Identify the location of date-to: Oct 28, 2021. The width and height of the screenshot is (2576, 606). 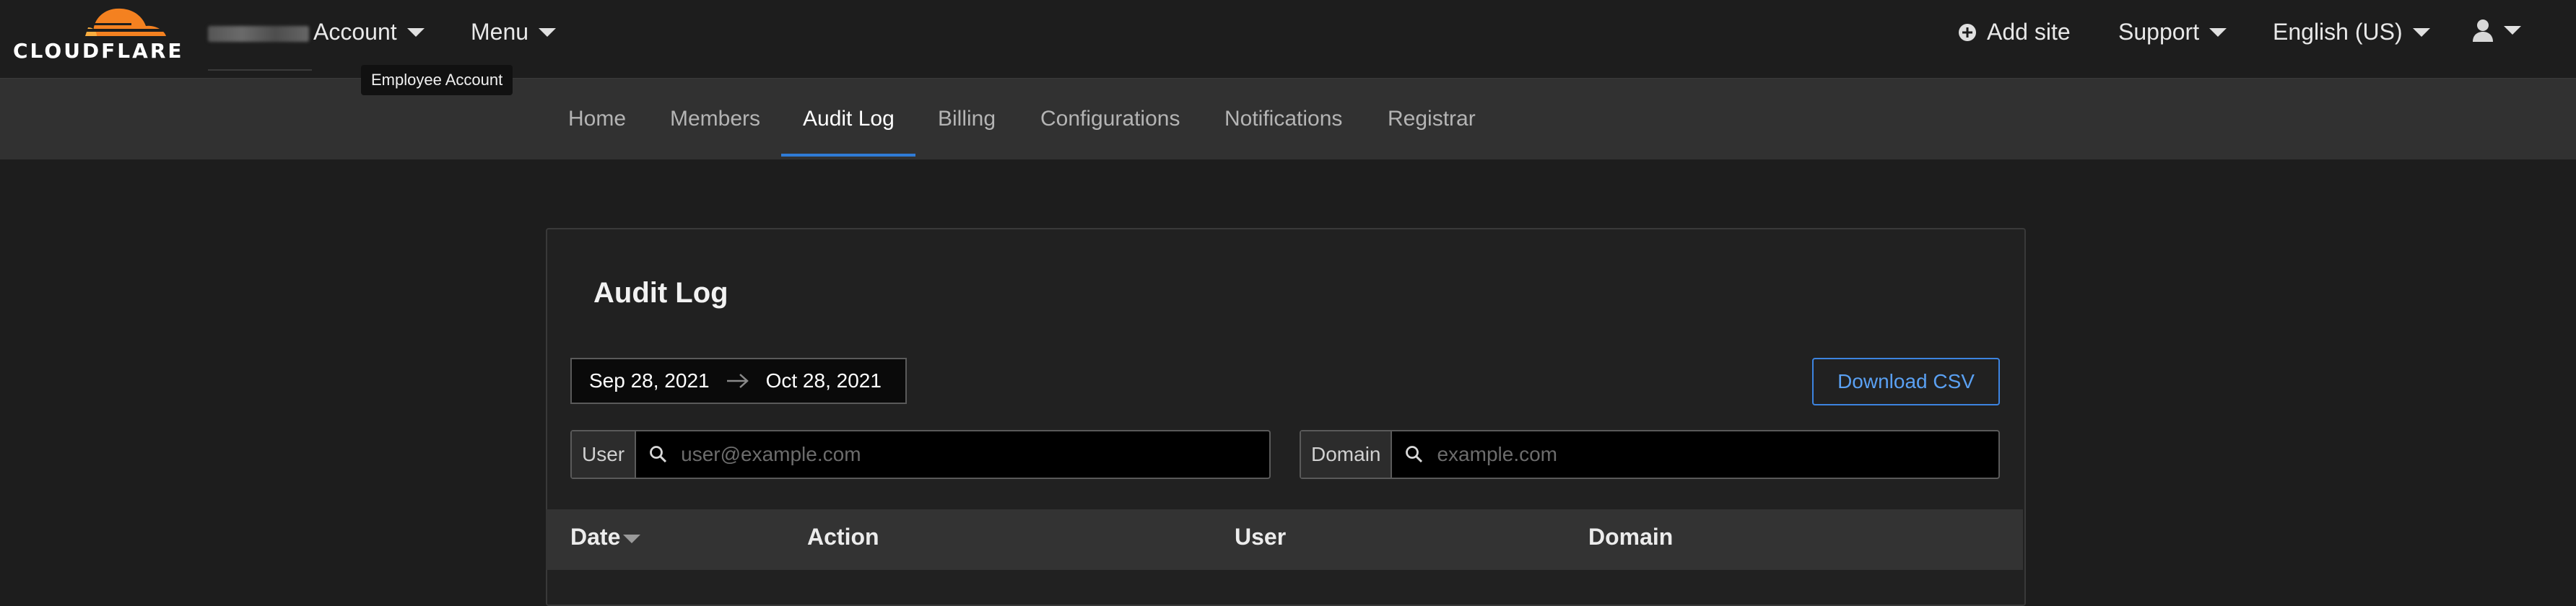
(824, 380).